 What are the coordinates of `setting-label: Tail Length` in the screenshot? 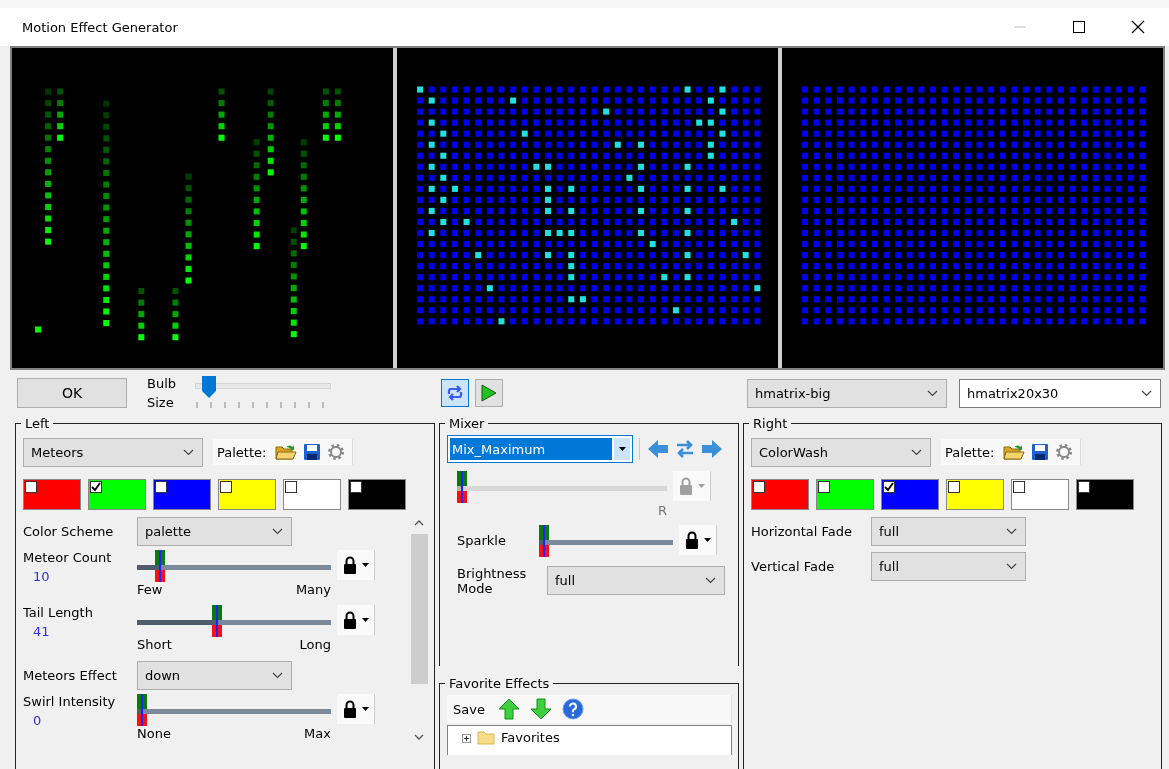 It's located at (58, 612).